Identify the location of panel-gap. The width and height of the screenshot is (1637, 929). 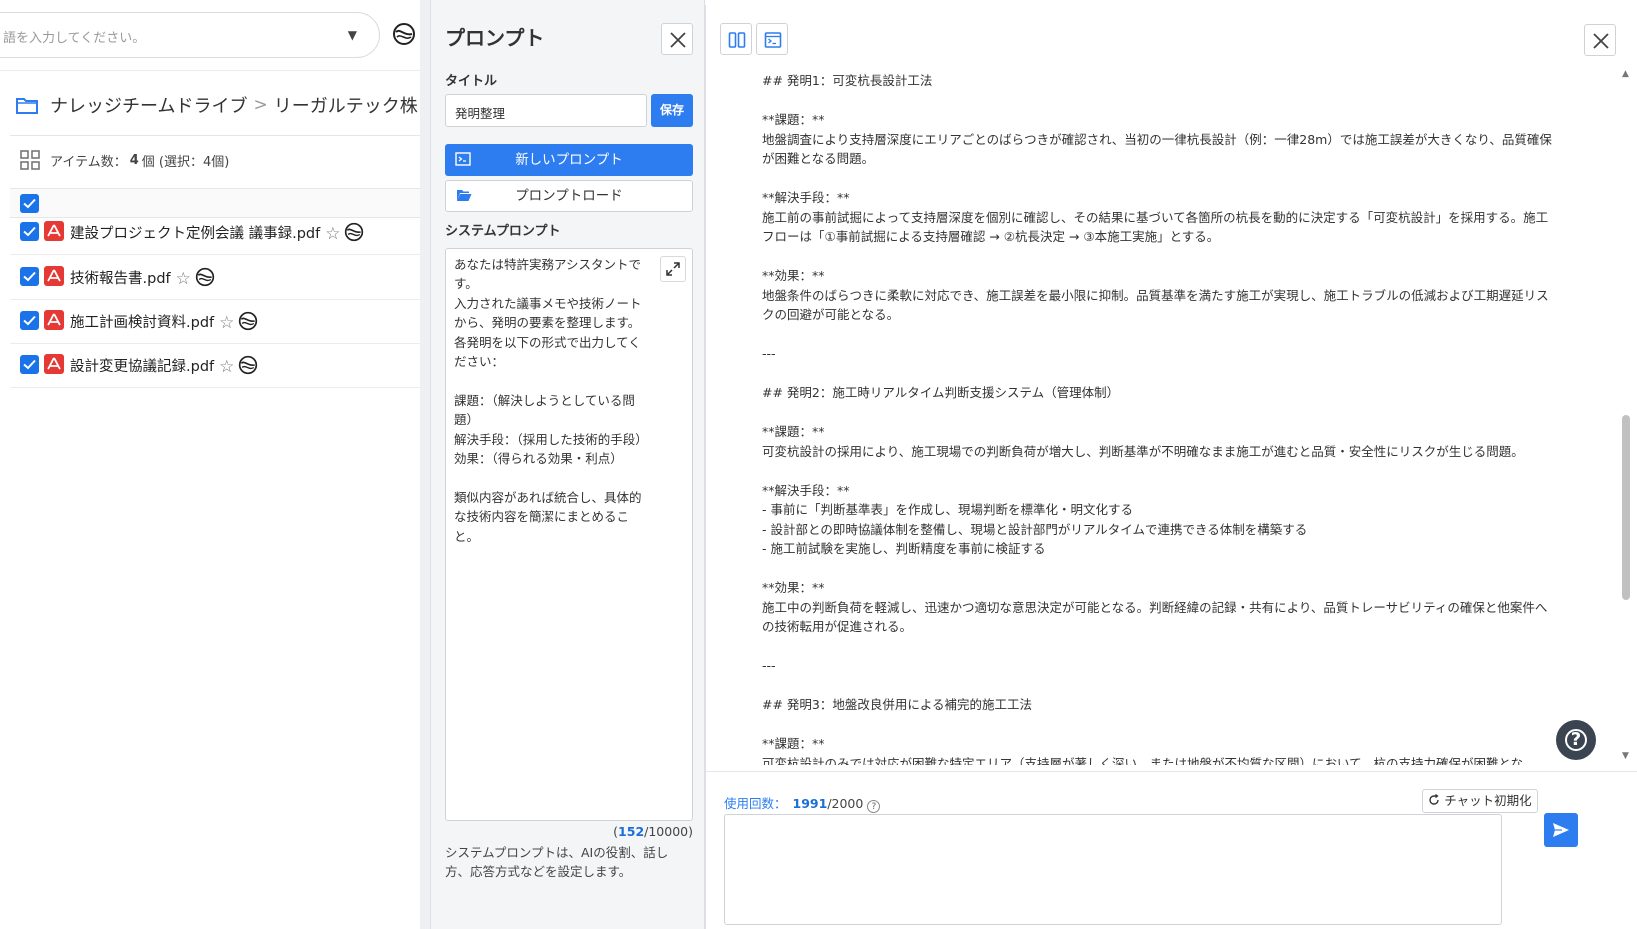
(425, 464).